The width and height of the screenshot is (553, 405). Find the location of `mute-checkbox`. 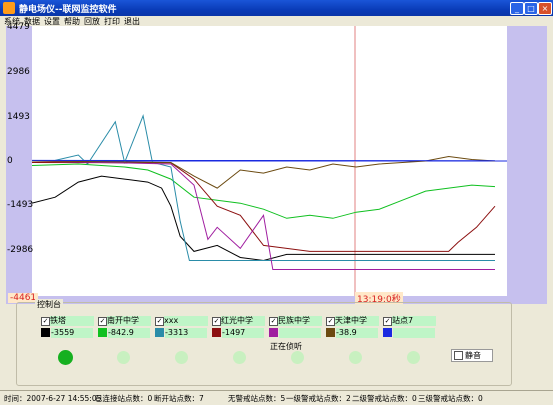

mute-checkbox is located at coordinates (458, 355).